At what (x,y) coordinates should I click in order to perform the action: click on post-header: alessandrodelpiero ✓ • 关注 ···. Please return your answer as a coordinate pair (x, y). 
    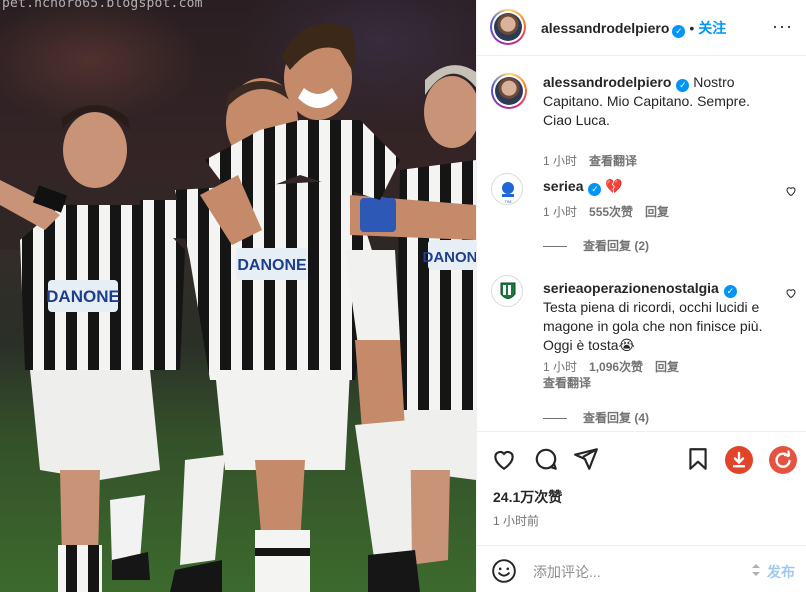
    Looking at the image, I should click on (641, 28).